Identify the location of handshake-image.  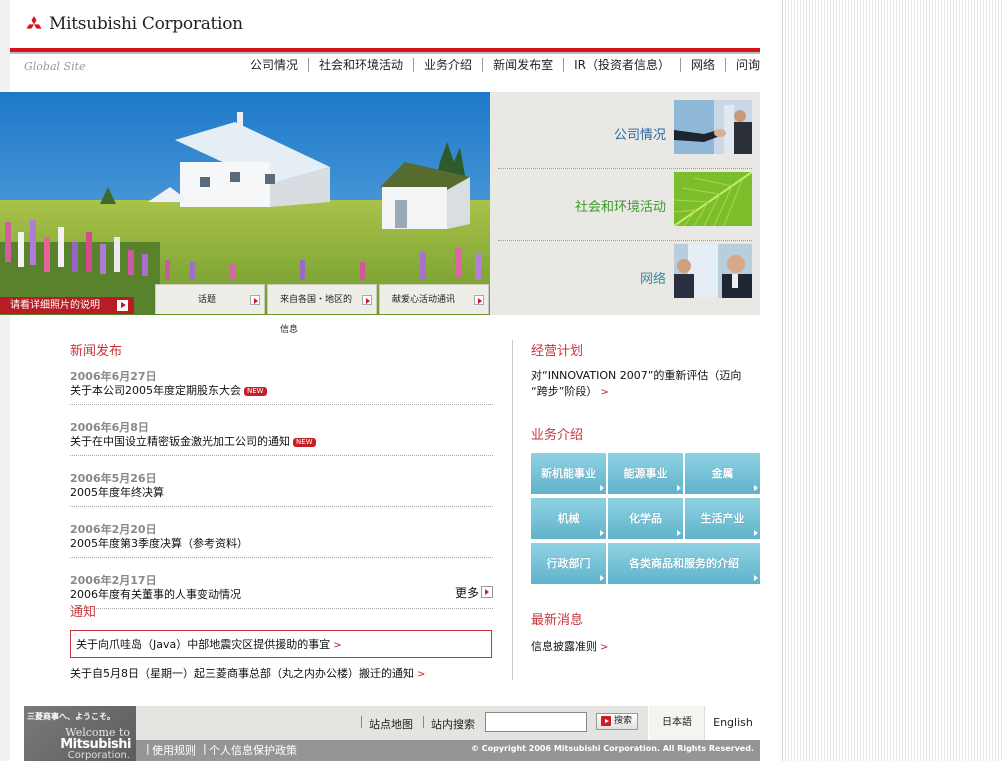
(713, 127).